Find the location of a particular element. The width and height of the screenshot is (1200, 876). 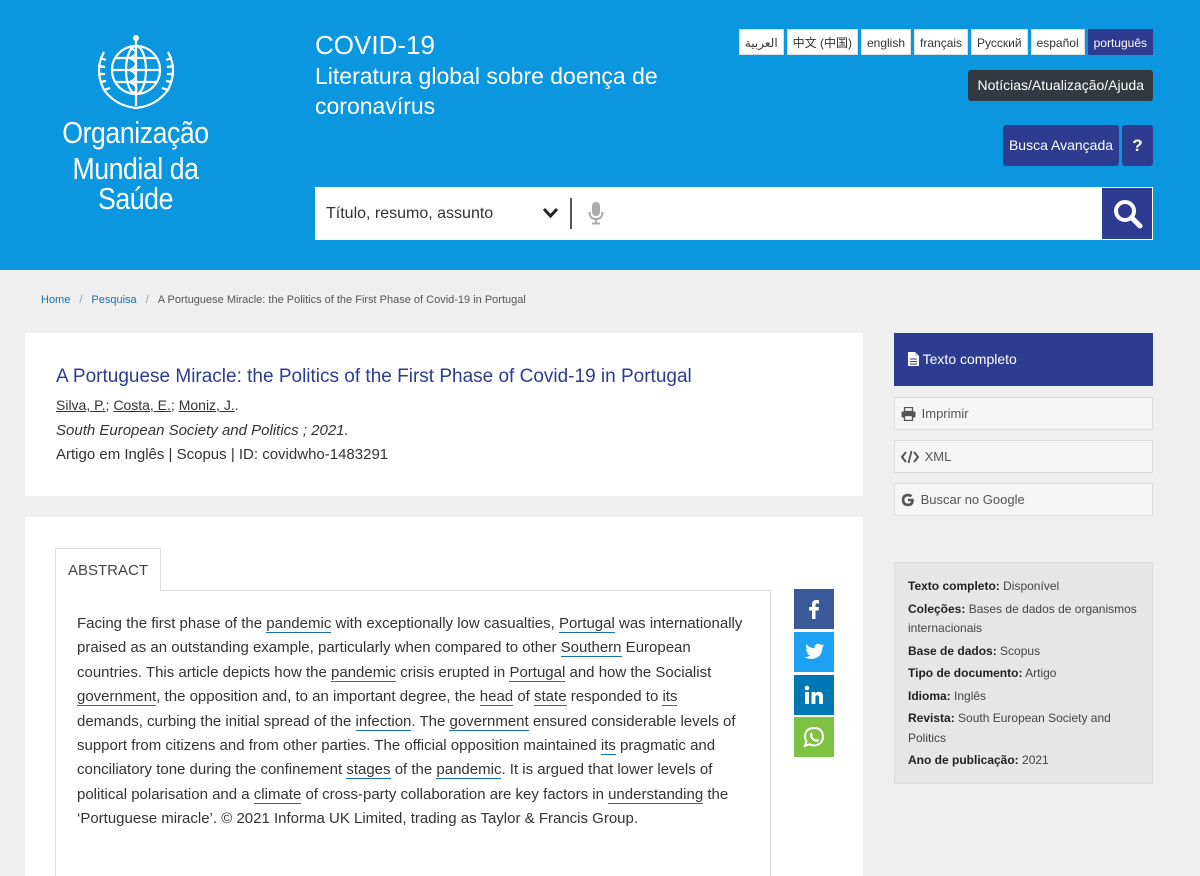

document-icon is located at coordinates (913, 359).